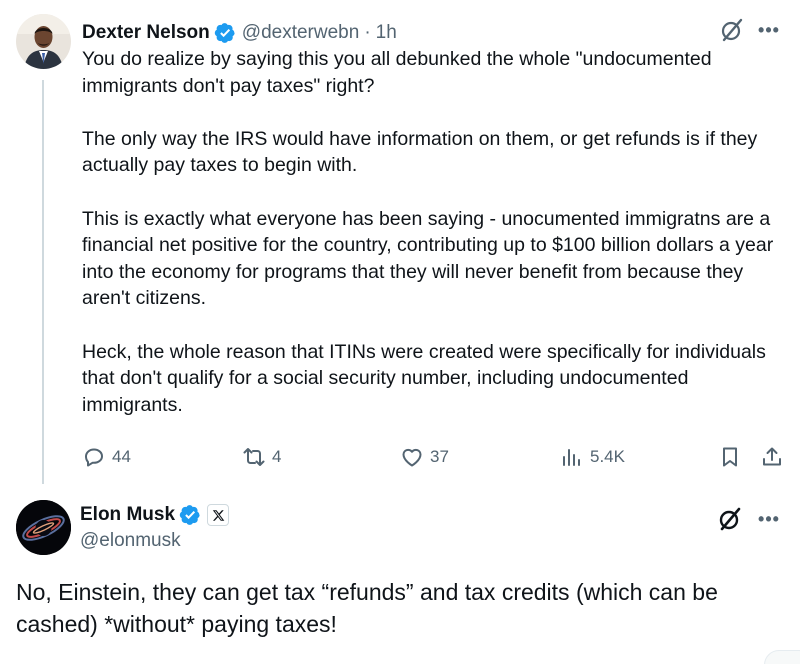 The image size is (800, 664). Describe the element at coordinates (127, 515) in the screenshot. I see `author-name: Elon Musk` at that location.